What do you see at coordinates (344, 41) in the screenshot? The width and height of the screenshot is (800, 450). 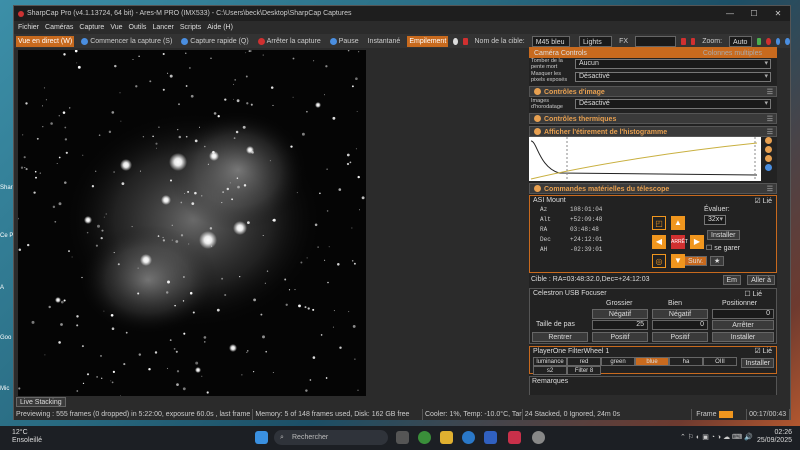 I see `pause-button: Pause` at bounding box center [344, 41].